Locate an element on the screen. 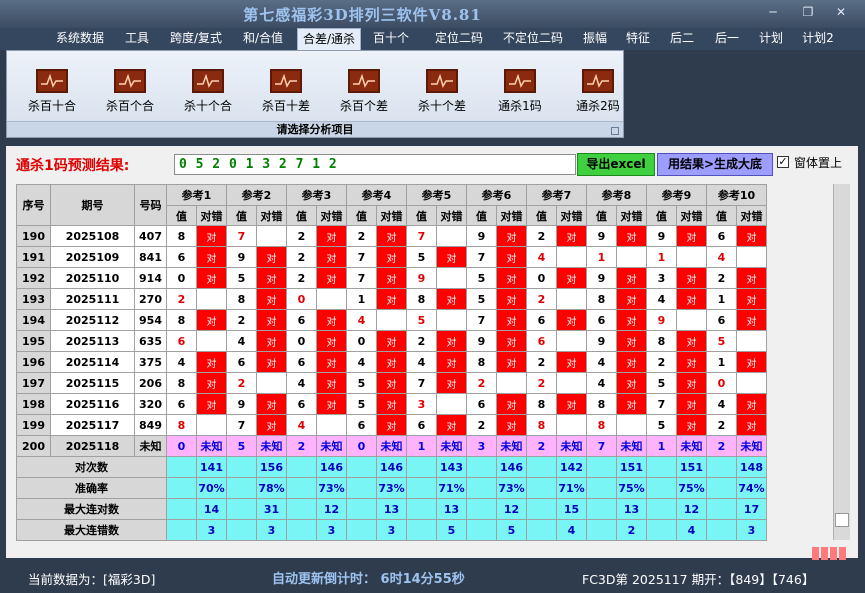  ref-header: 参考6 is located at coordinates (496, 195).